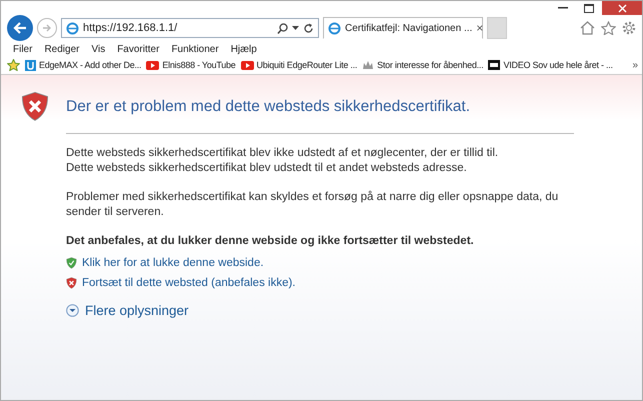 Image resolution: width=643 pixels, height=401 pixels. What do you see at coordinates (190, 28) in the screenshot?
I see `address-field: https://192.168.1.1/` at bounding box center [190, 28].